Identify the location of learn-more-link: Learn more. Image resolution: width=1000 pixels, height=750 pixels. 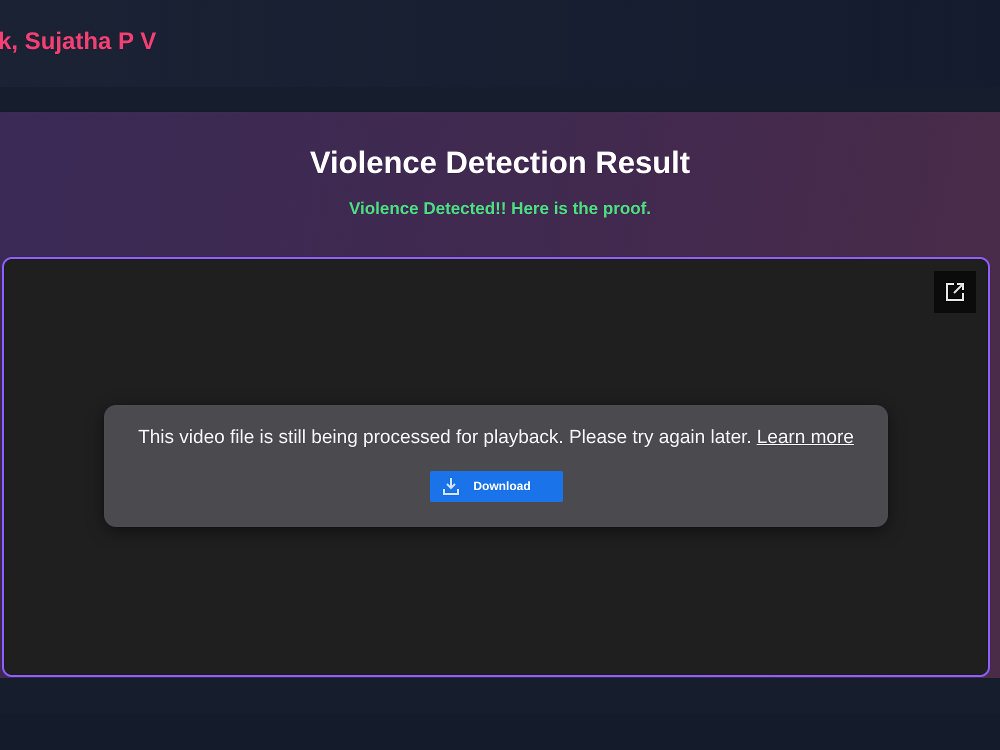
(805, 437).